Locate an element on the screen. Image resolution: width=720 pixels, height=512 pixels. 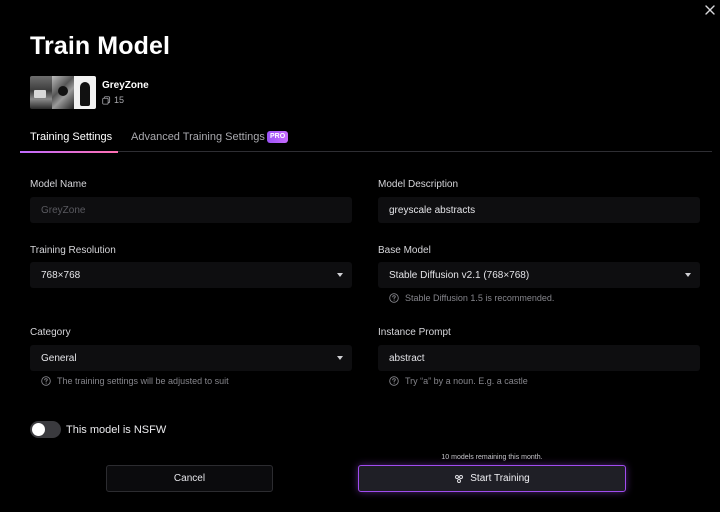
close-button is located at coordinates (710, 10).